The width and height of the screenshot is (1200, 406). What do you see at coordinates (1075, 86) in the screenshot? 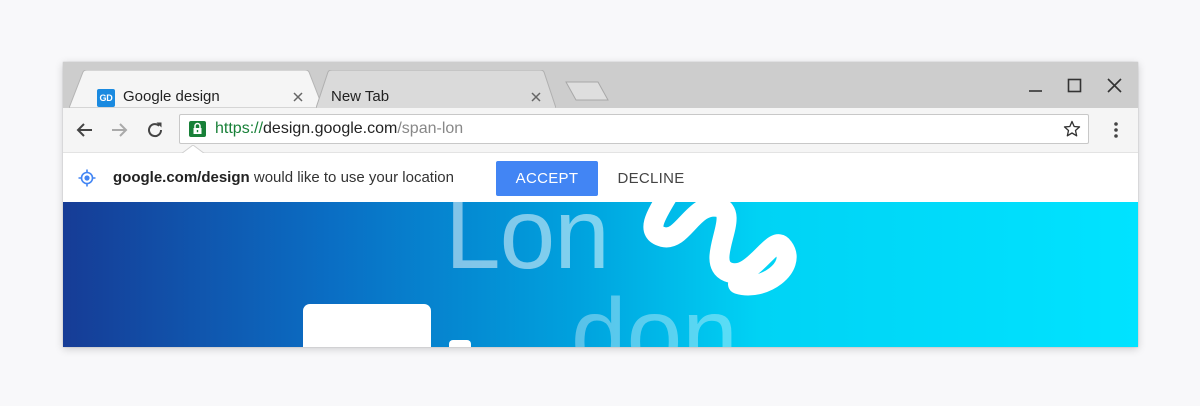
I see `maximize-icon` at bounding box center [1075, 86].